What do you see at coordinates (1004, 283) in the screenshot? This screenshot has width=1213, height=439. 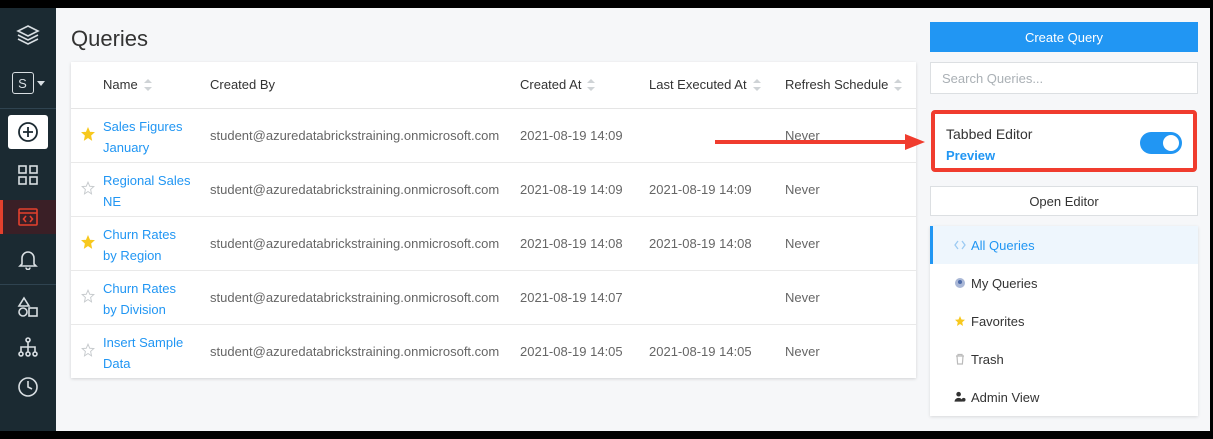 I see `menu-item-label: My Queries` at bounding box center [1004, 283].